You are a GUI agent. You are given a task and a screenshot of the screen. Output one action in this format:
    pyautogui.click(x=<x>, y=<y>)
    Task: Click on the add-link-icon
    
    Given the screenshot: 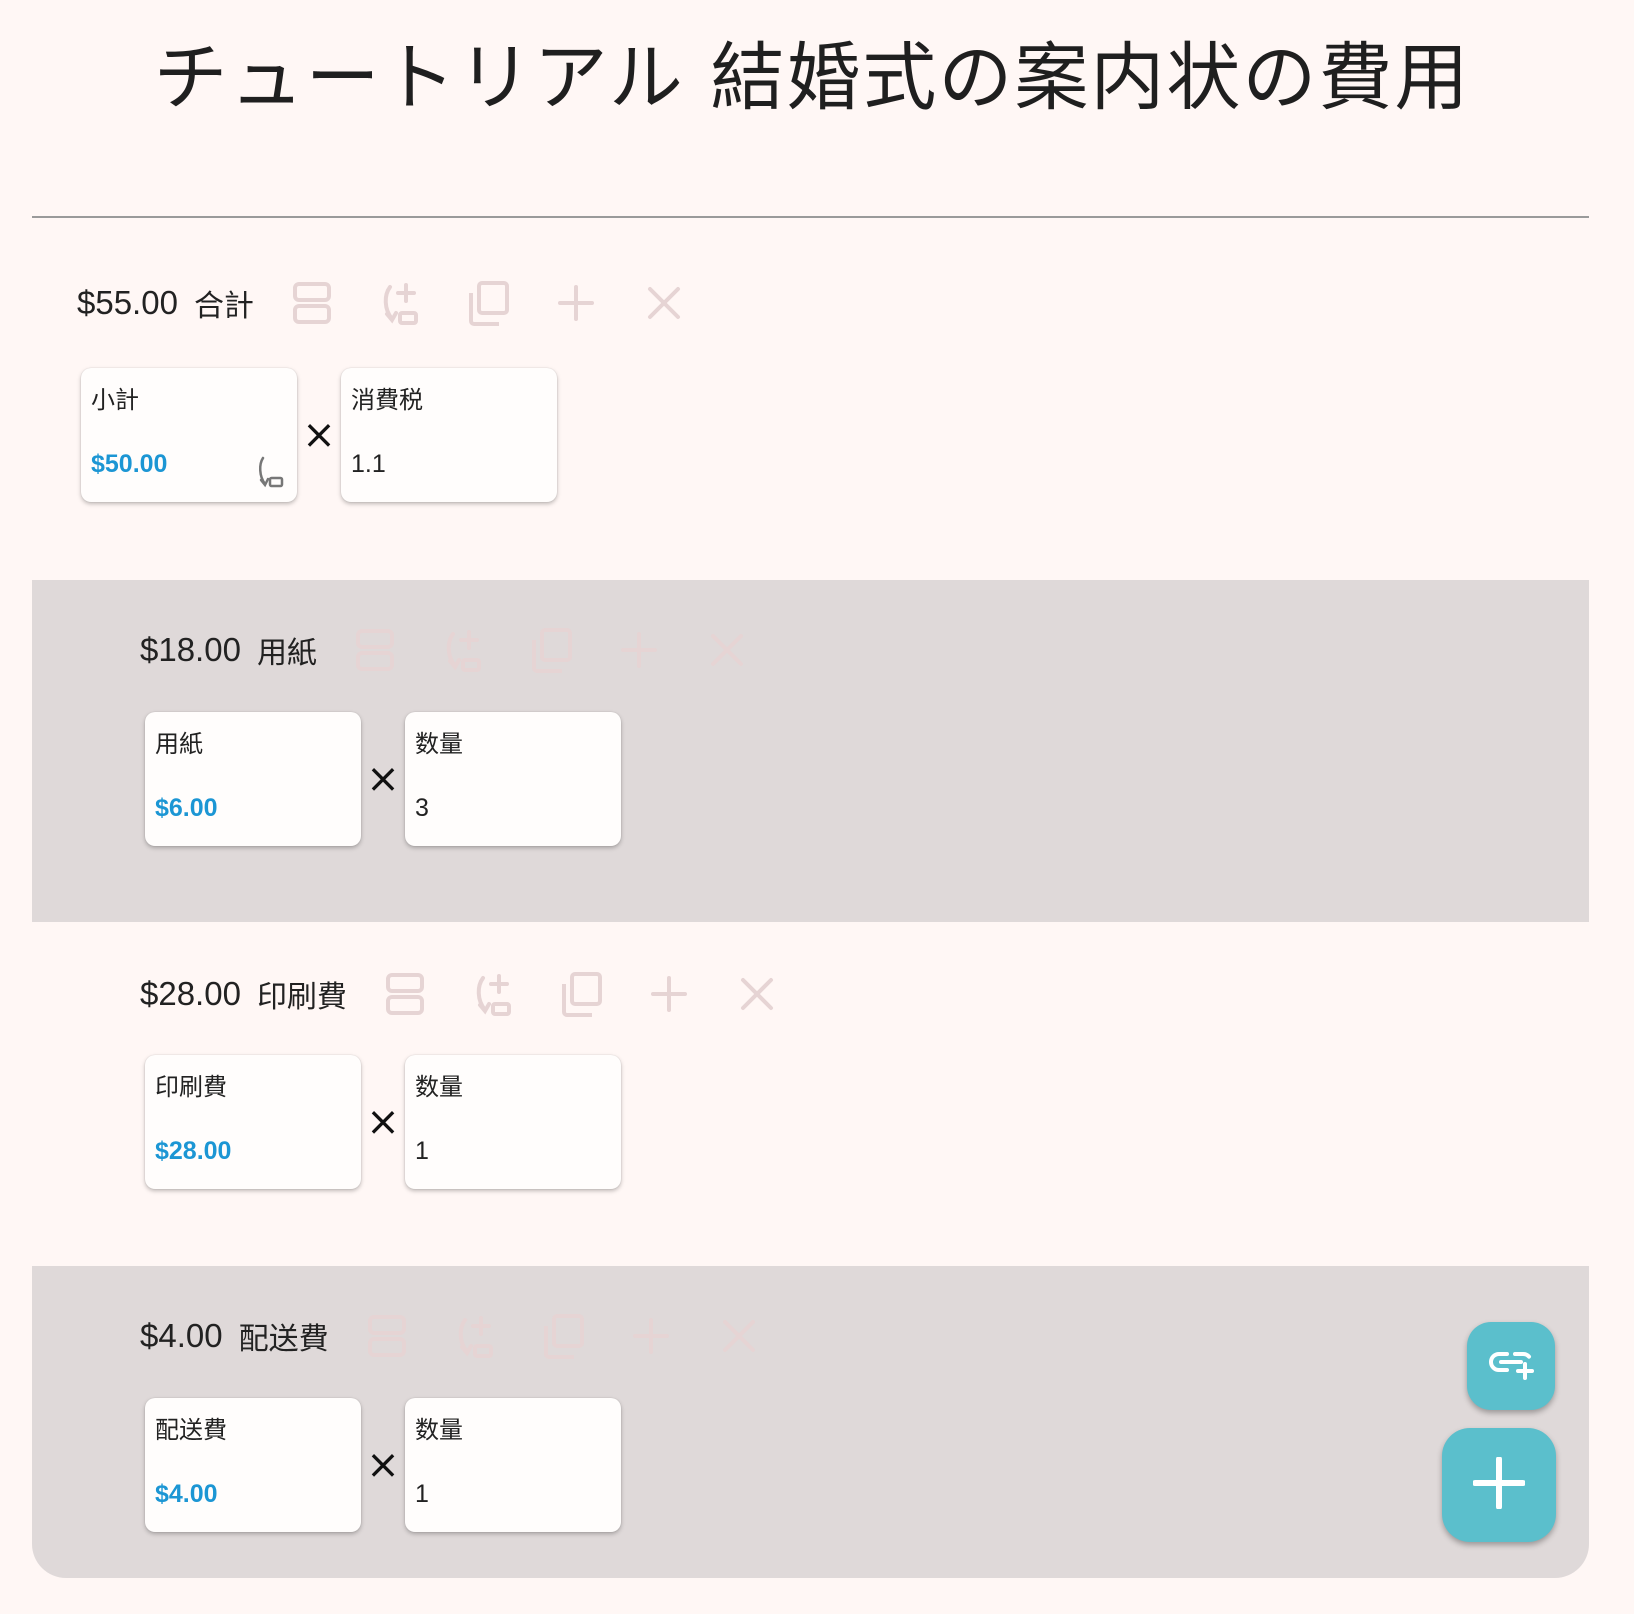 What is the action you would take?
    pyautogui.click(x=1511, y=1366)
    